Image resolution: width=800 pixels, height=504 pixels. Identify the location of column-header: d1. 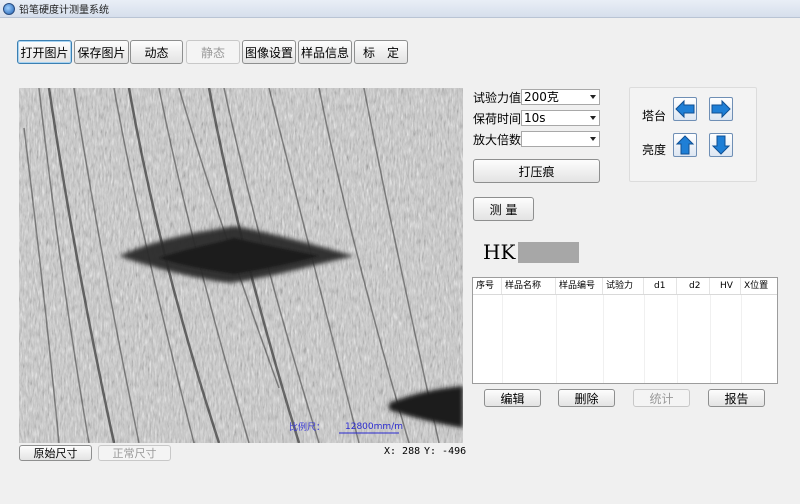
(660, 286).